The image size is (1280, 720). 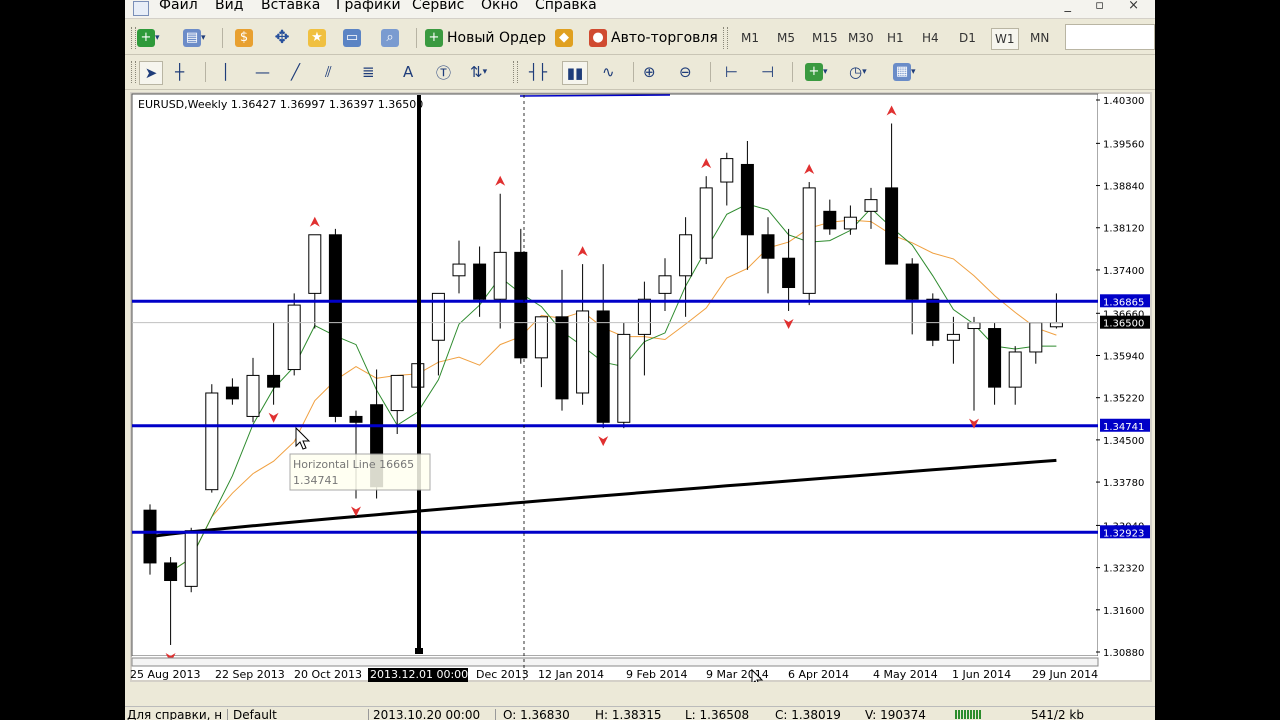 What do you see at coordinates (419, 674) in the screenshot?
I see `date-label: 2013.12.01 00:00` at bounding box center [419, 674].